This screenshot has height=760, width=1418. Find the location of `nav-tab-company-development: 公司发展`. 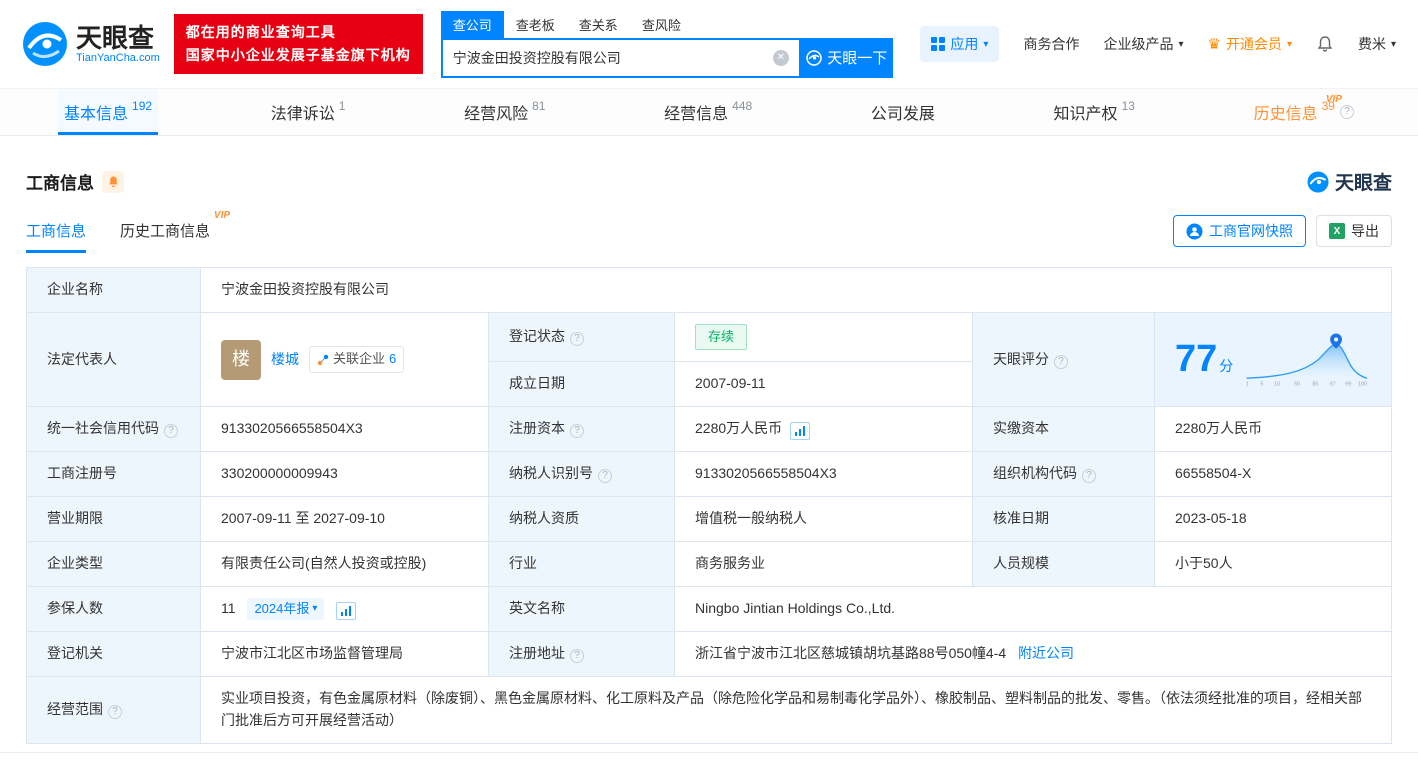

nav-tab-company-development: 公司发展 is located at coordinates (903, 112).